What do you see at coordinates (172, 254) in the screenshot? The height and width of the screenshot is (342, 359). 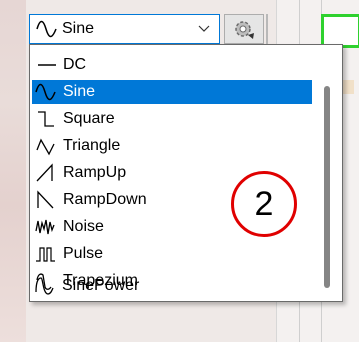 I see `list-item-pulse: Pulse` at bounding box center [172, 254].